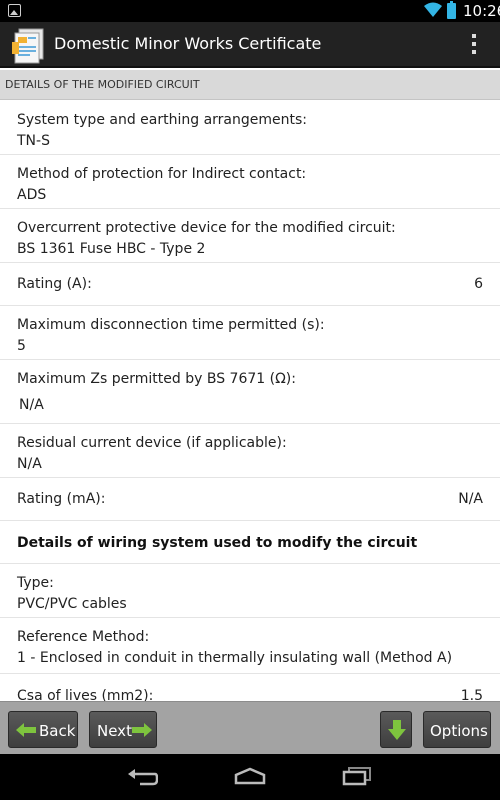 Image resolution: width=500 pixels, height=800 pixels. Describe the element at coordinates (162, 120) in the screenshot. I see `field-label: System type and earthing arrangements:` at that location.